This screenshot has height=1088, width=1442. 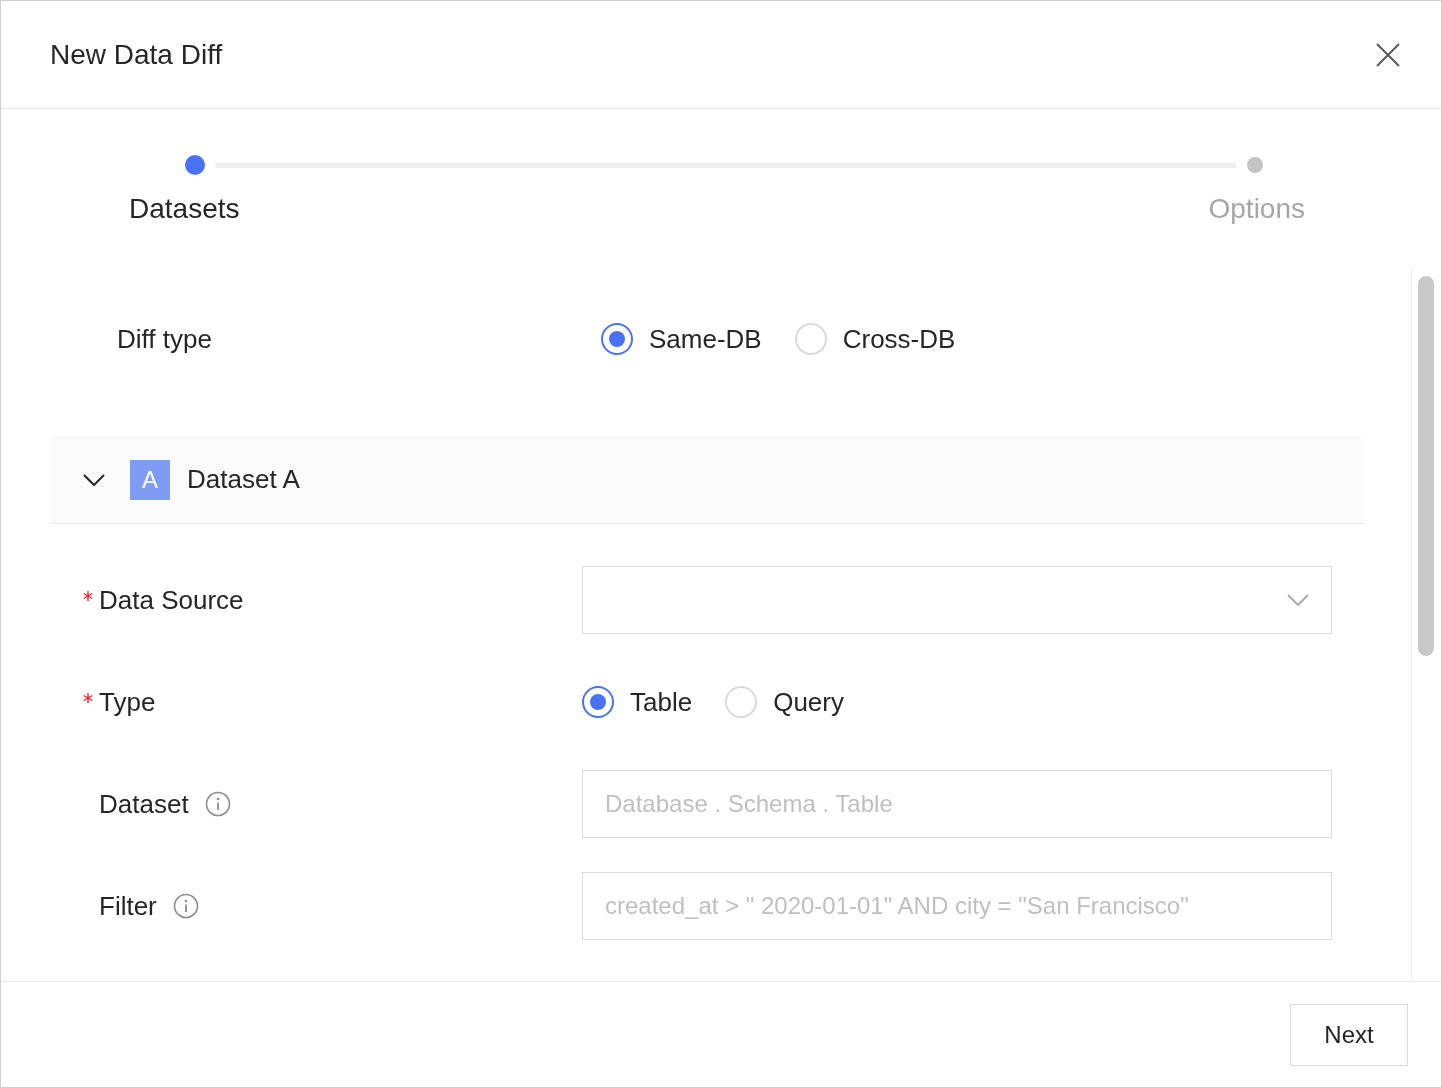 I want to click on step-label: Datasets, so click(x=184, y=209).